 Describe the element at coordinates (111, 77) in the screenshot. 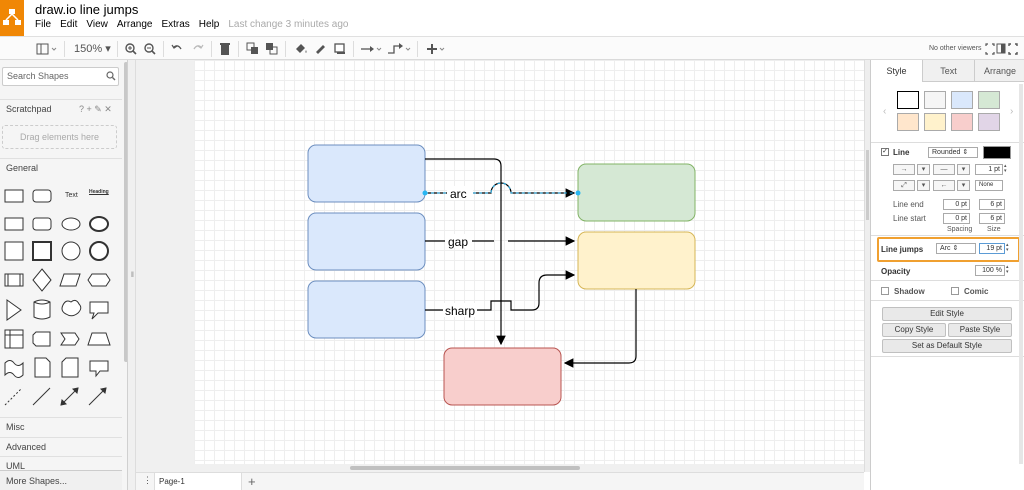

I see `search-icon` at that location.